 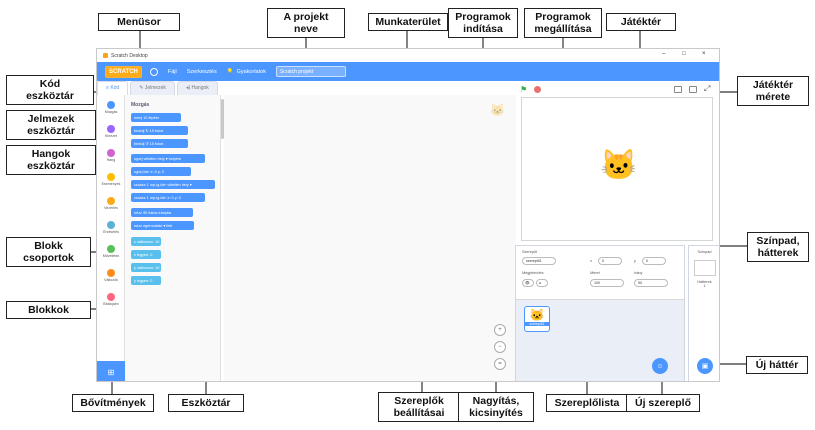 I want to click on palette-block: nézz egérmutató ▾ felé, so click(x=163, y=225).